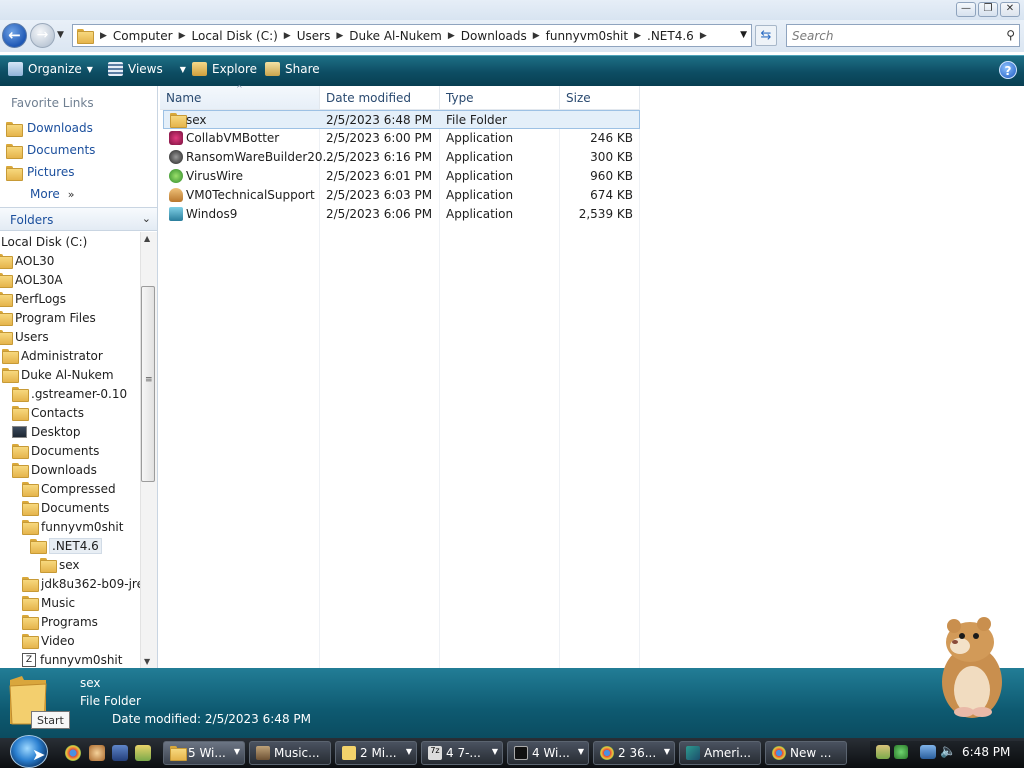 The width and height of the screenshot is (1024, 768). Describe the element at coordinates (500, 98) in the screenshot. I see `column-header-type: Type` at that location.